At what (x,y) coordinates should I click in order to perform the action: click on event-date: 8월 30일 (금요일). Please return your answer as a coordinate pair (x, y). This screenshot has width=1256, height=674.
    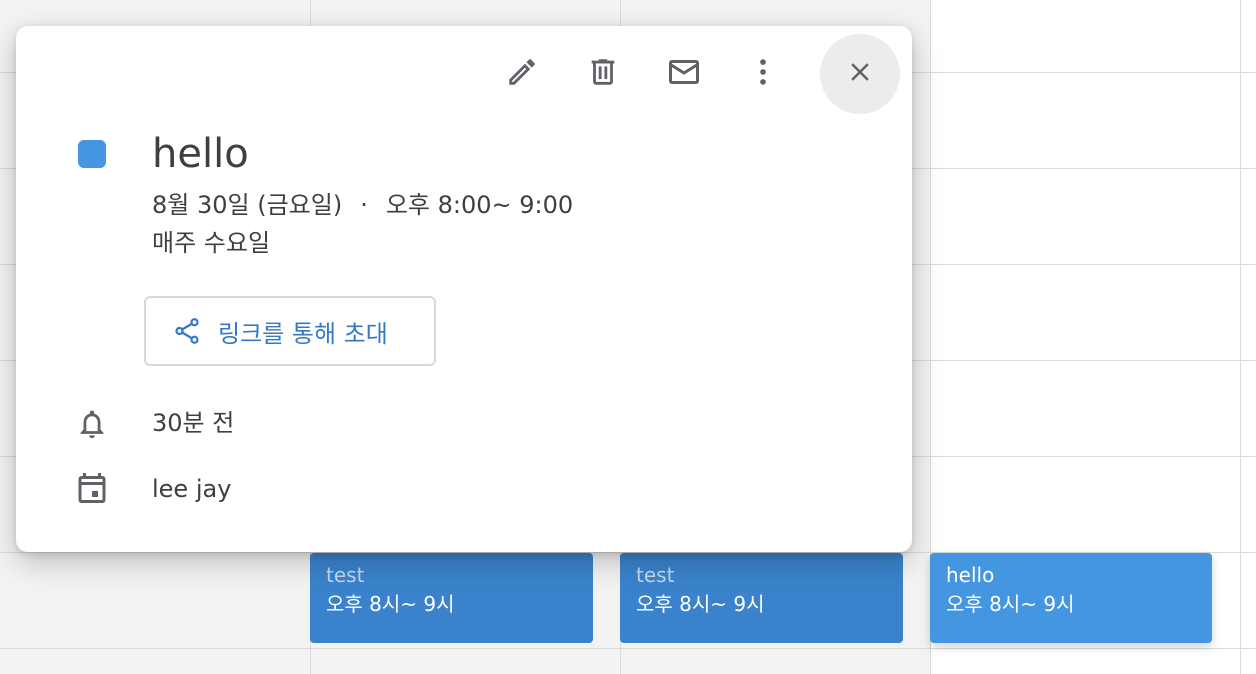
    Looking at the image, I should click on (247, 205).